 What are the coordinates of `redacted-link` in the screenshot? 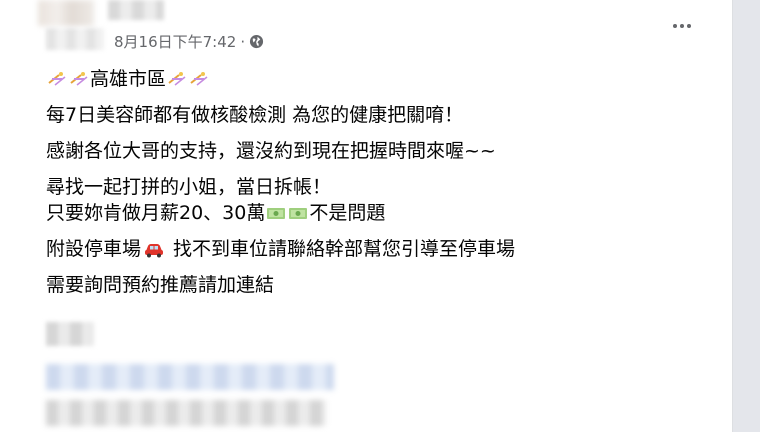 It's located at (190, 377).